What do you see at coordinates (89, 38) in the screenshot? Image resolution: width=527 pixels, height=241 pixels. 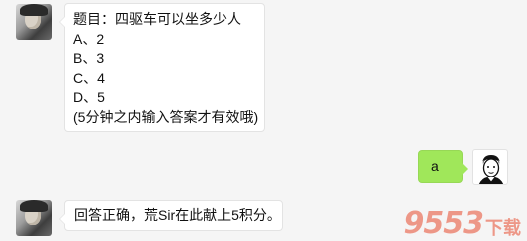 I see `option-a: A、2` at bounding box center [89, 38].